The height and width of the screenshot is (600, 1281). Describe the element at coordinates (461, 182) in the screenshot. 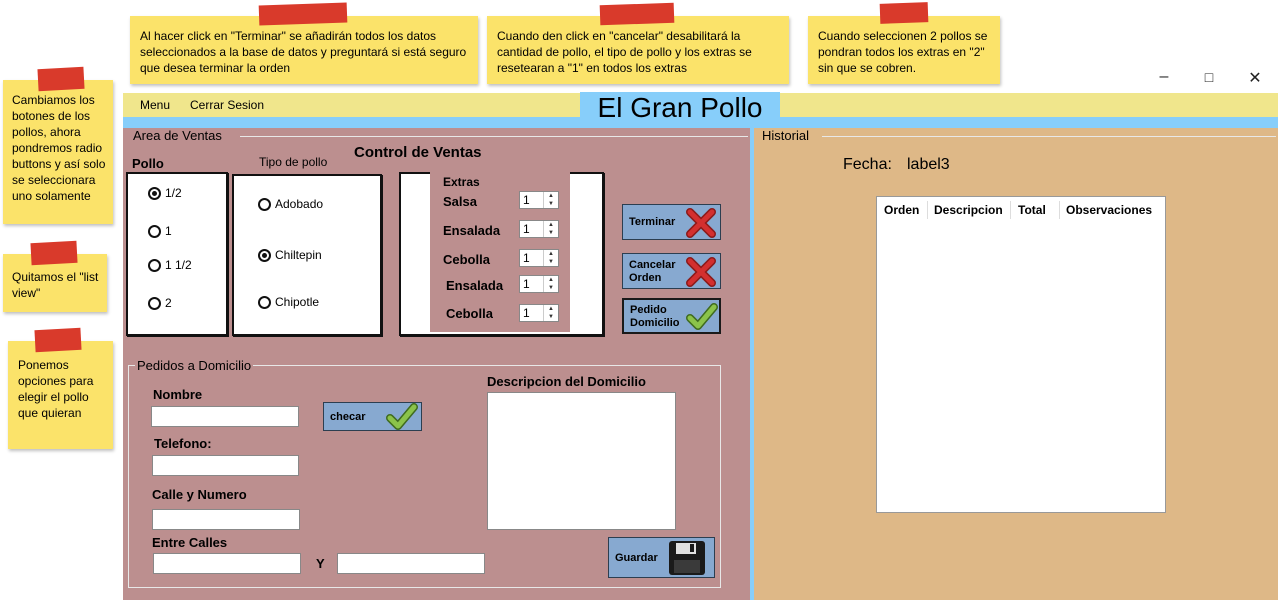

I see `extras-label: Extras` at that location.